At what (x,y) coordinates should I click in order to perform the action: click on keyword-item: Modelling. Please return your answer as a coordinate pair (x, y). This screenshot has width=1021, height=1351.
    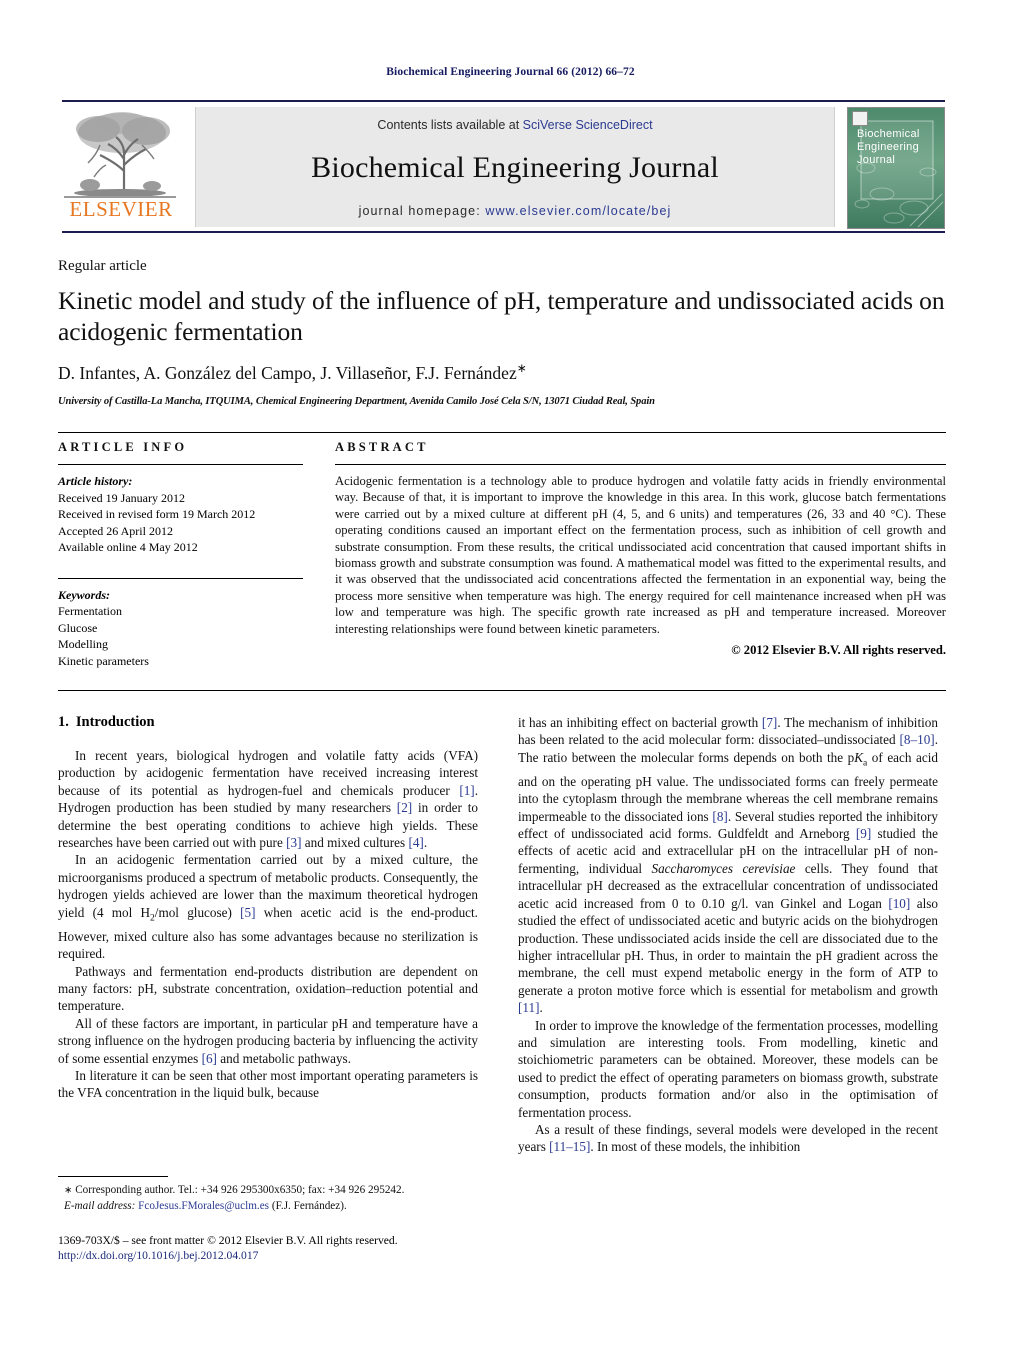
    Looking at the image, I should click on (83, 644).